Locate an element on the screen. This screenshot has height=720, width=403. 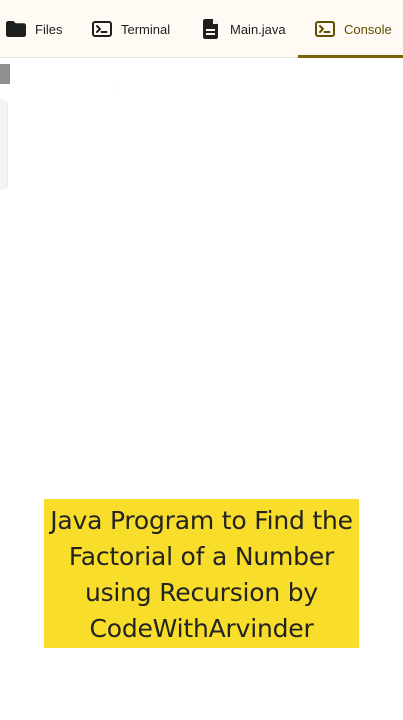
top-tab-bar: Files Terminal Main.java Console is located at coordinates (201, 29).